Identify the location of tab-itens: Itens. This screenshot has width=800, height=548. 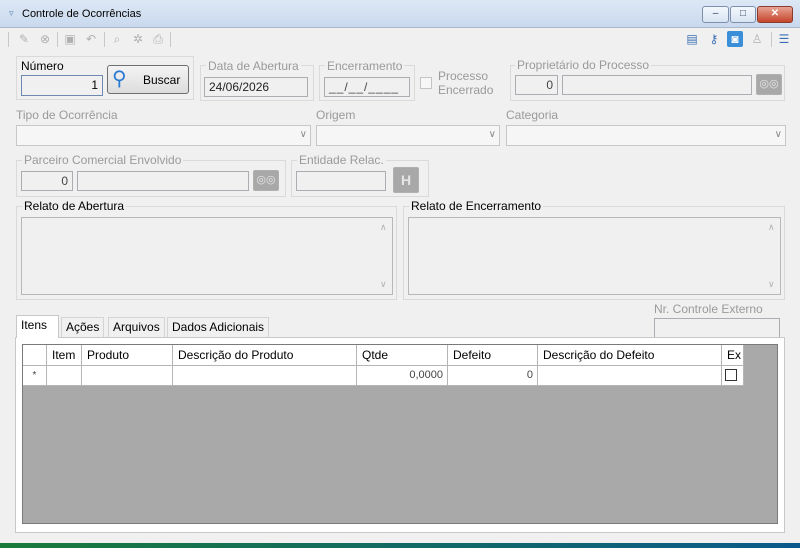
(37, 326).